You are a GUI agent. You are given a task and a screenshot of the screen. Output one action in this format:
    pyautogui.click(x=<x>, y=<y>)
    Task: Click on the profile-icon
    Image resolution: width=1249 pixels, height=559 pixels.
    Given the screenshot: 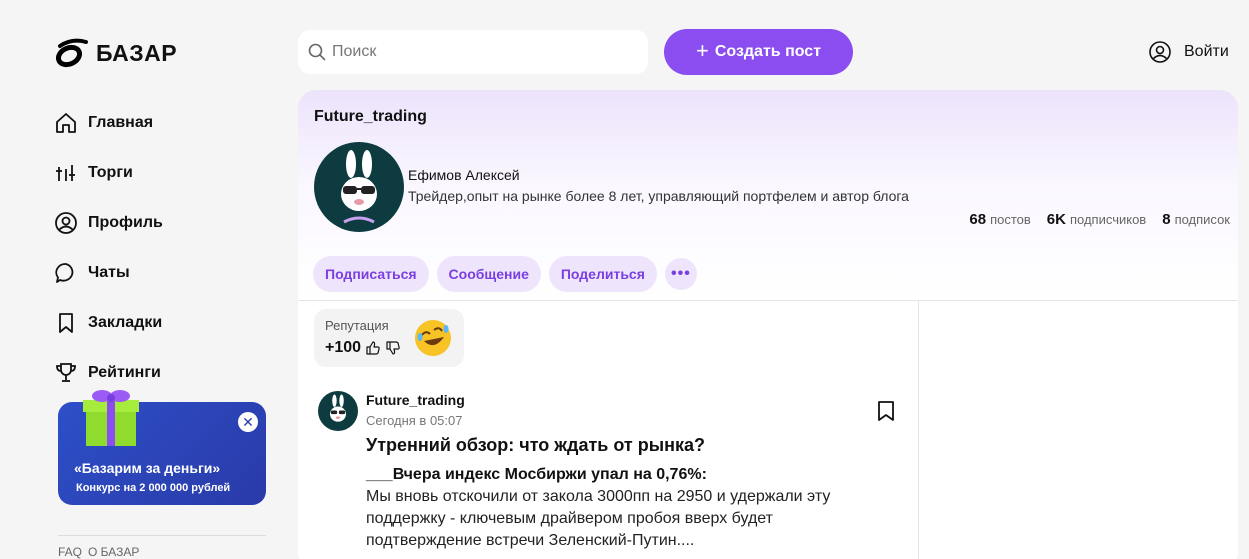 What is the action you would take?
    pyautogui.click(x=66, y=223)
    